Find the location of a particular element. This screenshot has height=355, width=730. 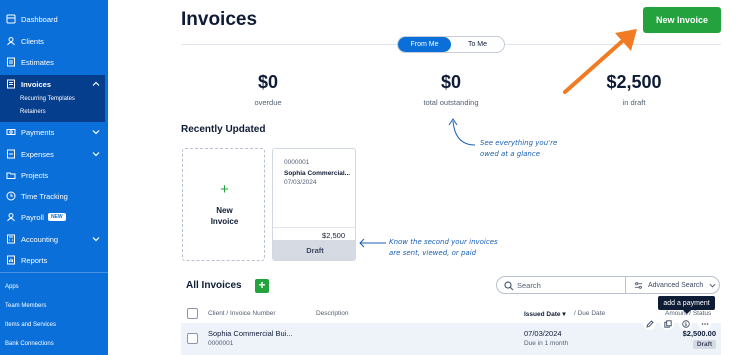

row-amount: $2,500.00 is located at coordinates (699, 333).